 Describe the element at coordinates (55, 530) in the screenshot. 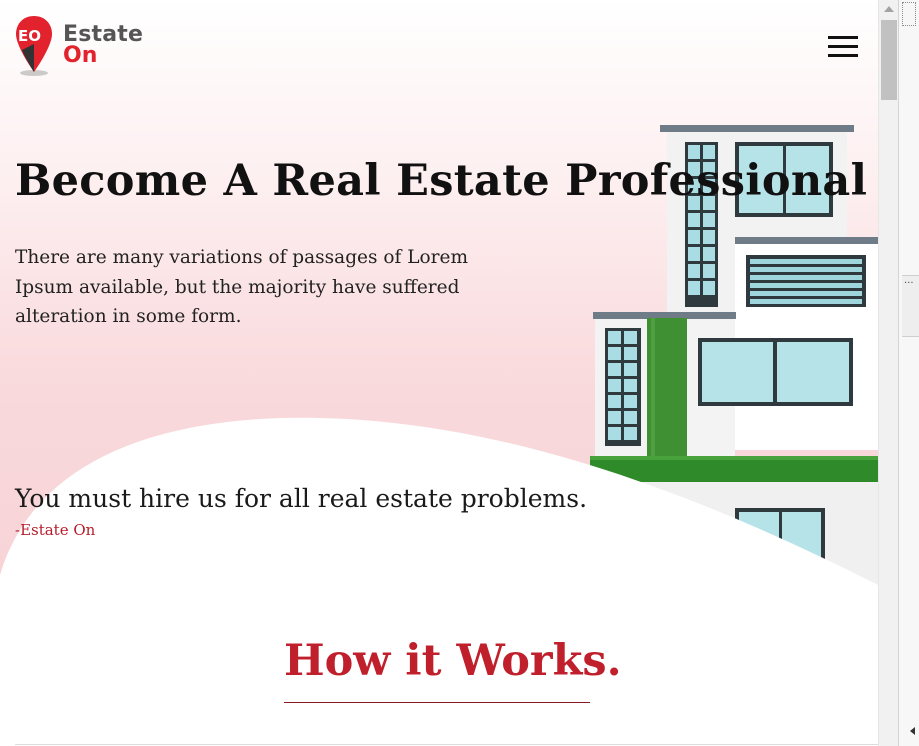

I see `tagline-author: -Estate On` at that location.